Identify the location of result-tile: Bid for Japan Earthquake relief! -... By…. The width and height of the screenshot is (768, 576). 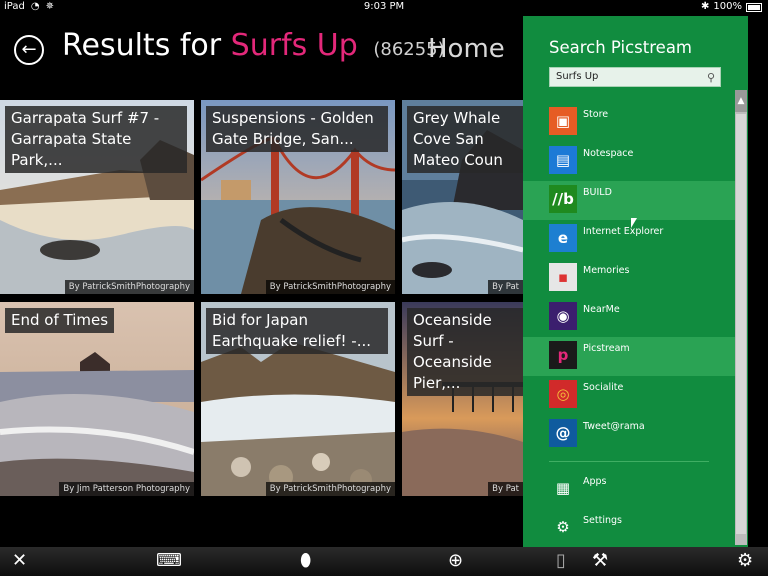
(298, 399).